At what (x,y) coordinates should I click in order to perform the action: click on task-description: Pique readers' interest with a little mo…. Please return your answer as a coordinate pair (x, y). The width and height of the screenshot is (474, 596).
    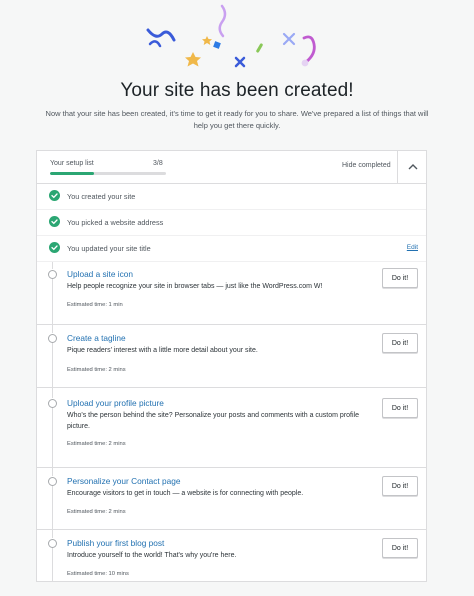
    Looking at the image, I should click on (162, 350).